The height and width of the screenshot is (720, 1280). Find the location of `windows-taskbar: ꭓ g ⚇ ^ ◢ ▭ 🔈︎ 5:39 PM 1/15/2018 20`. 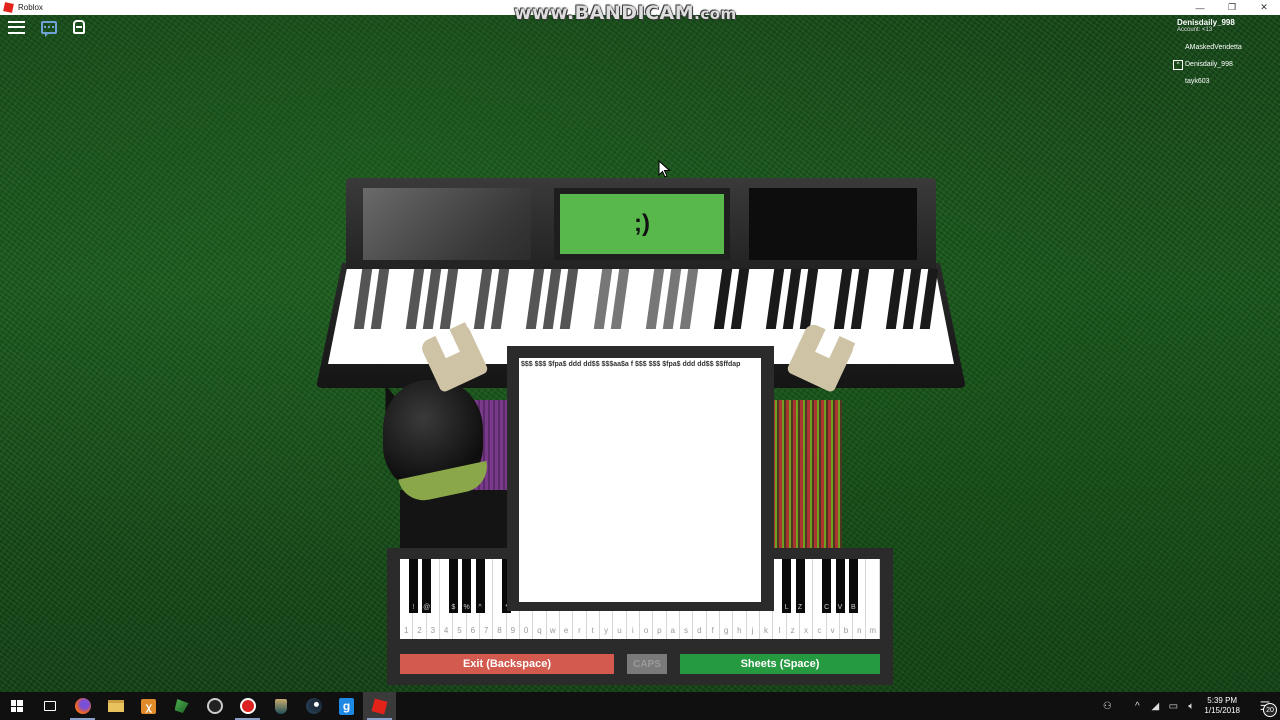

windows-taskbar: ꭓ g ⚇ ^ ◢ ▭ 🔈︎ 5:39 PM 1/15/2018 20 is located at coordinates (640, 706).